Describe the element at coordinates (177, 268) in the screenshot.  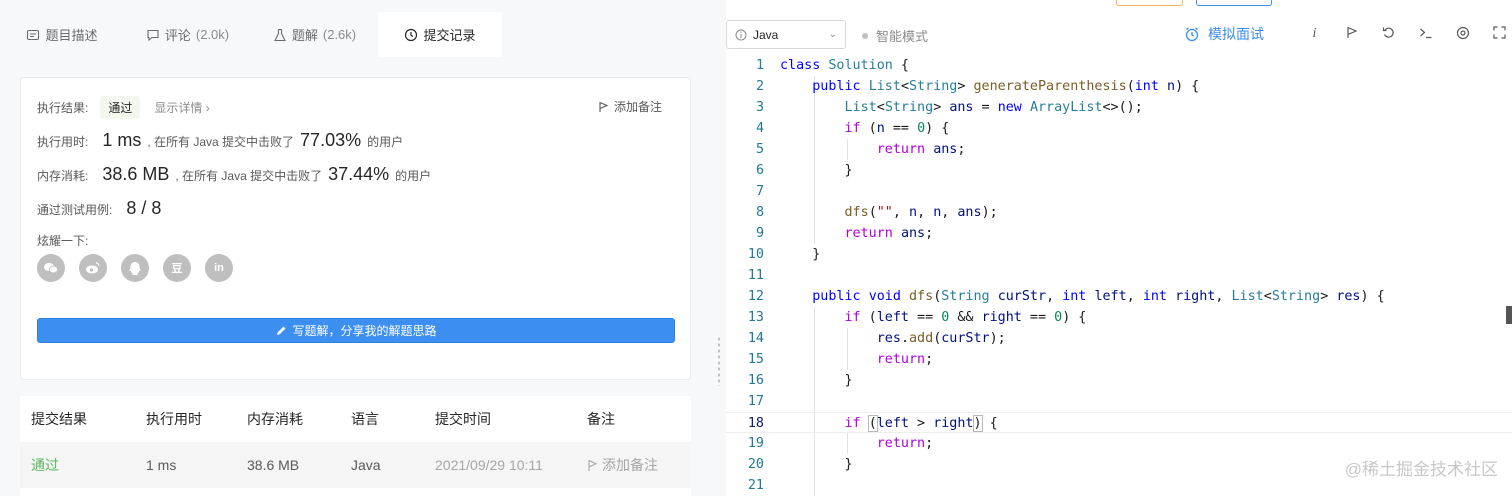
I see `douban-icon: 豆` at that location.